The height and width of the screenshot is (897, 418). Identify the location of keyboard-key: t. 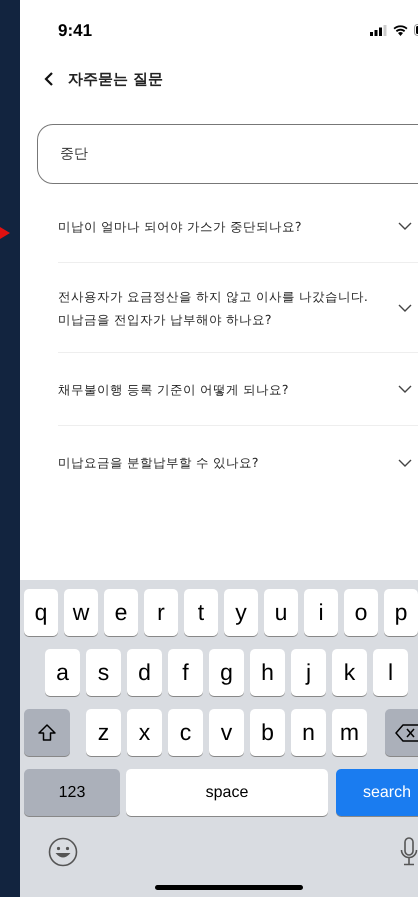
(201, 612).